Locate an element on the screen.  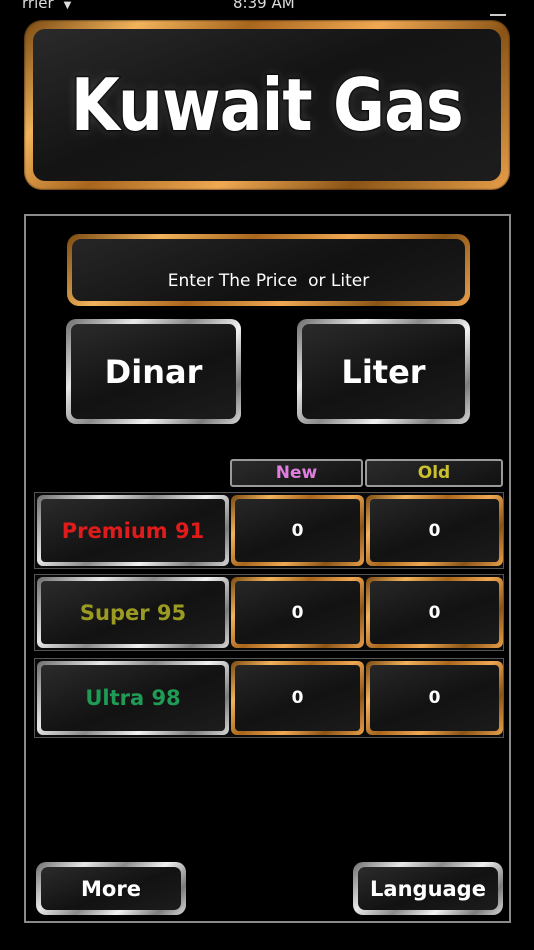
wifi-icon: ▼ is located at coordinates (67, 5).